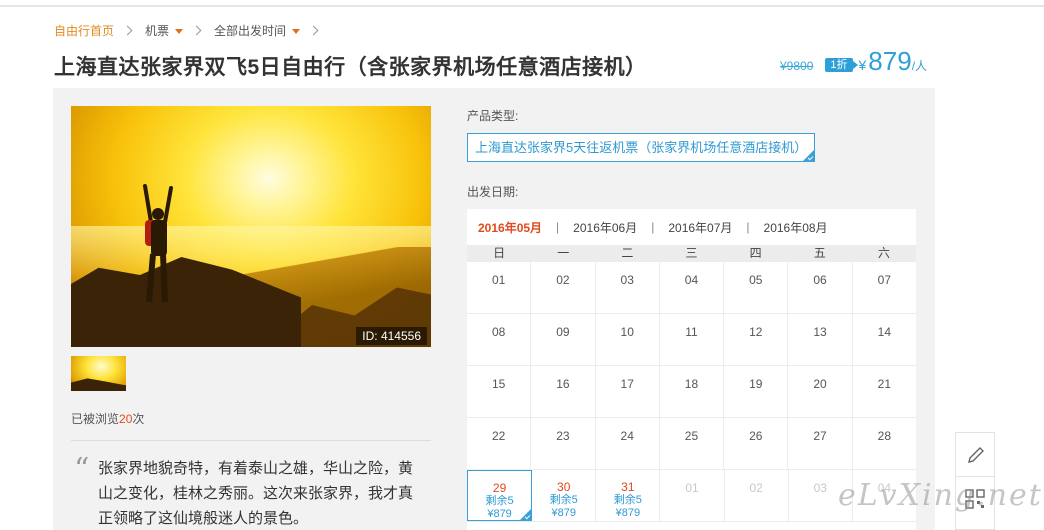 The image size is (1044, 530). What do you see at coordinates (862, 65) in the screenshot?
I see `currency-symbol: ¥` at bounding box center [862, 65].